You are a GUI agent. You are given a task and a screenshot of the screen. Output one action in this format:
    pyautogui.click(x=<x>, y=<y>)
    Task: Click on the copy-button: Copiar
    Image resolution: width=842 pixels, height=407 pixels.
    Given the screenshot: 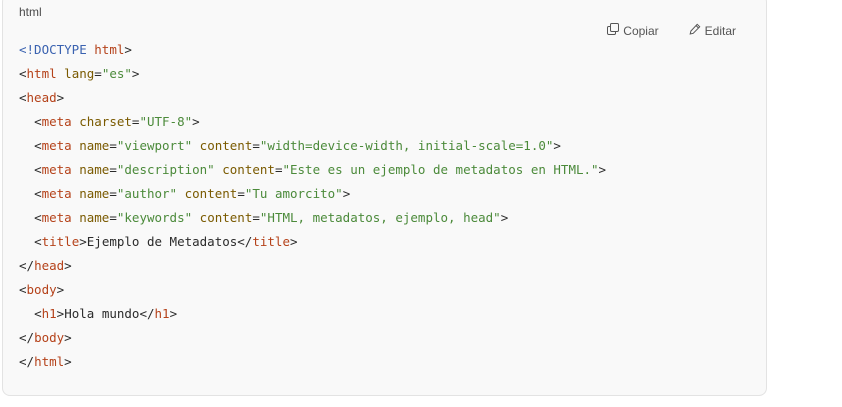 What is the action you would take?
    pyautogui.click(x=633, y=30)
    